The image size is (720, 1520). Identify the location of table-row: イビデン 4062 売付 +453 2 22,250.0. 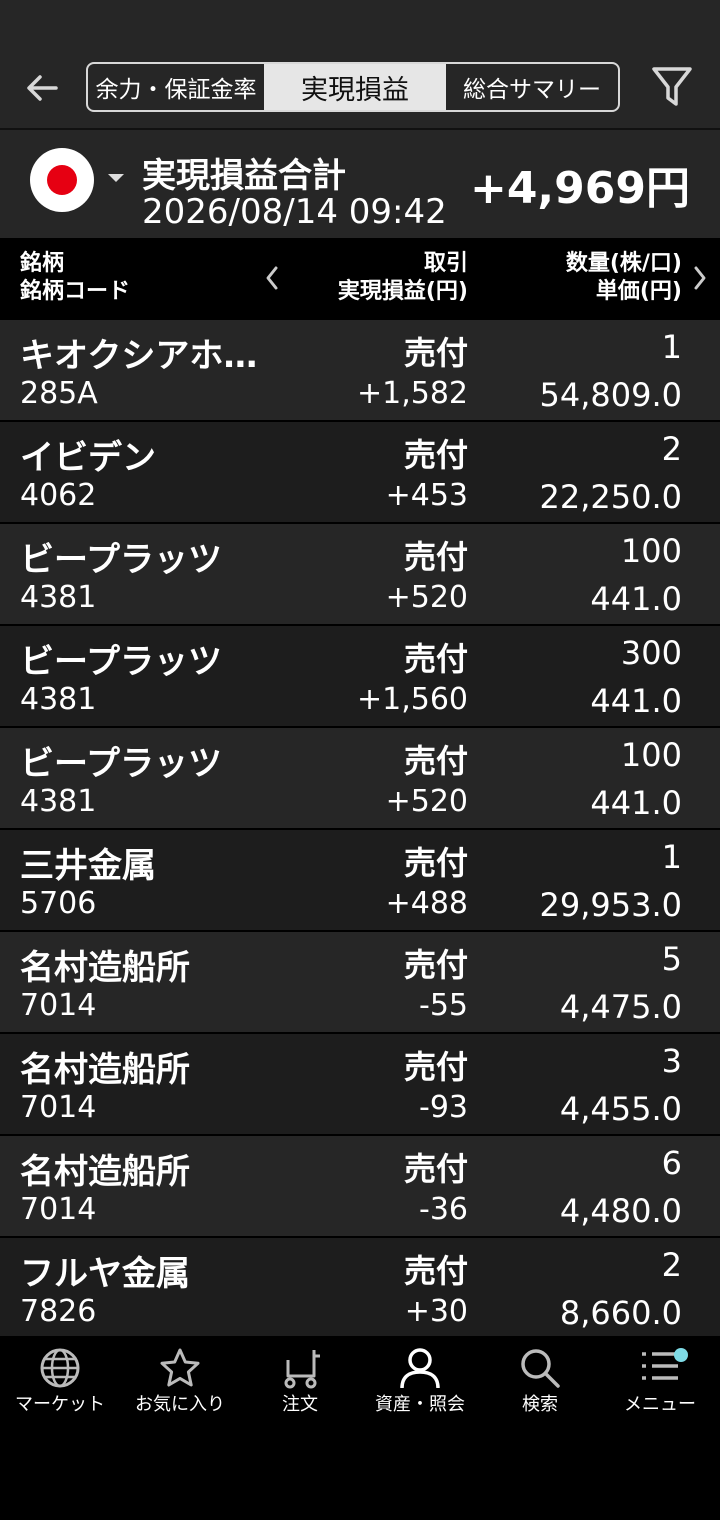
(360, 473).